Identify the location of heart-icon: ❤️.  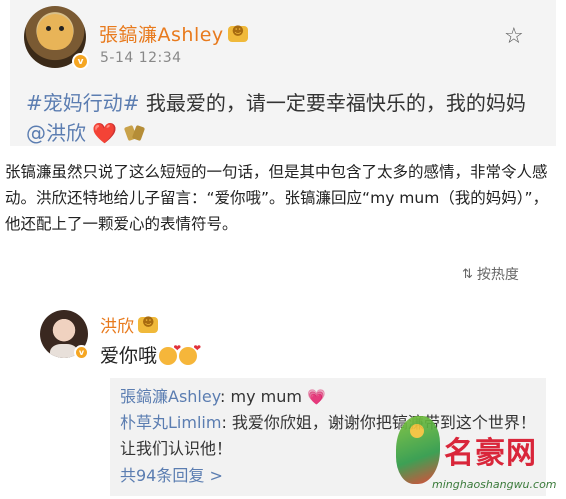
(105, 133).